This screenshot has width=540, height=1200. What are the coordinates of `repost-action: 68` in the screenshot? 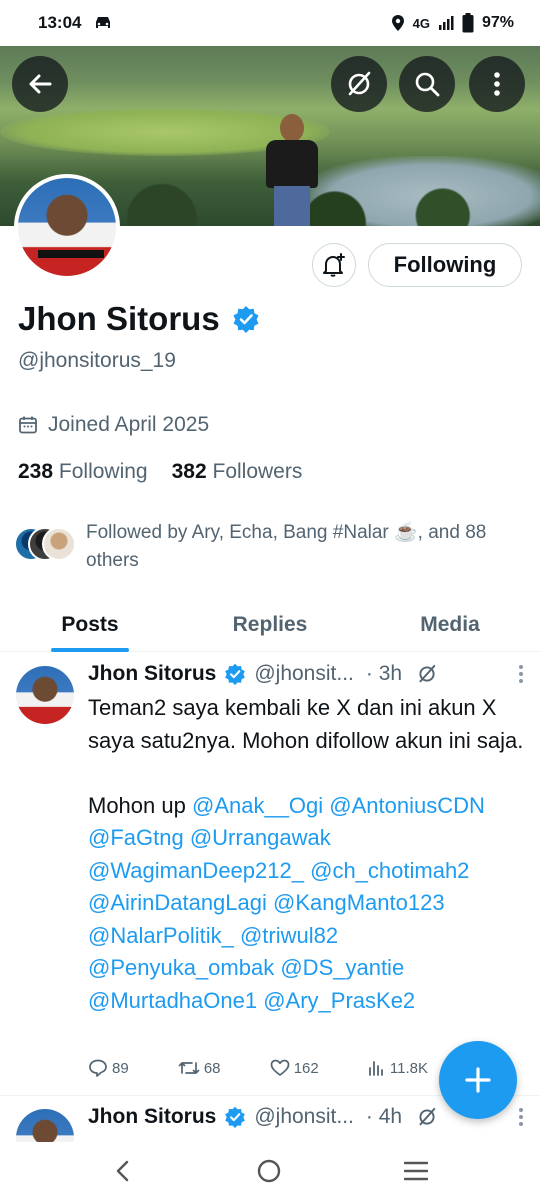 It's located at (199, 1068).